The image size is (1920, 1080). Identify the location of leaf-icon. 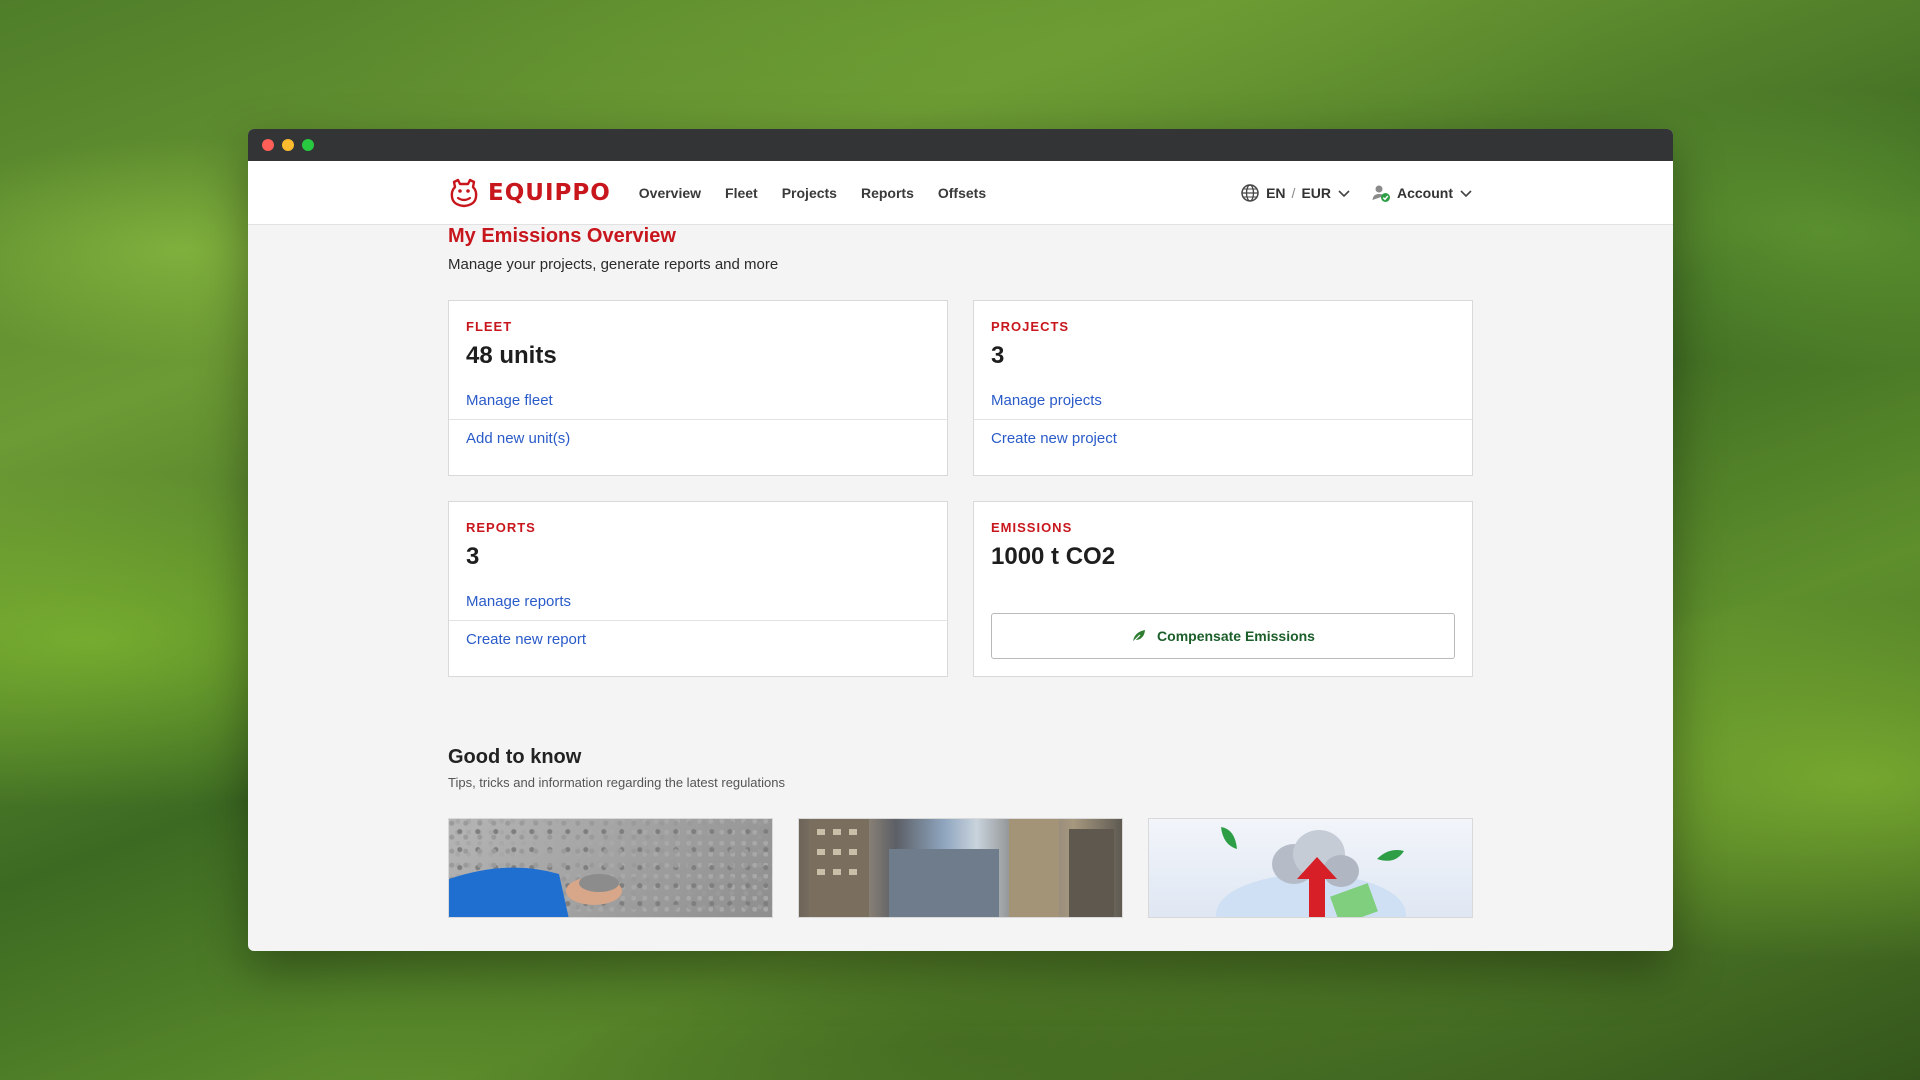
(1139, 636).